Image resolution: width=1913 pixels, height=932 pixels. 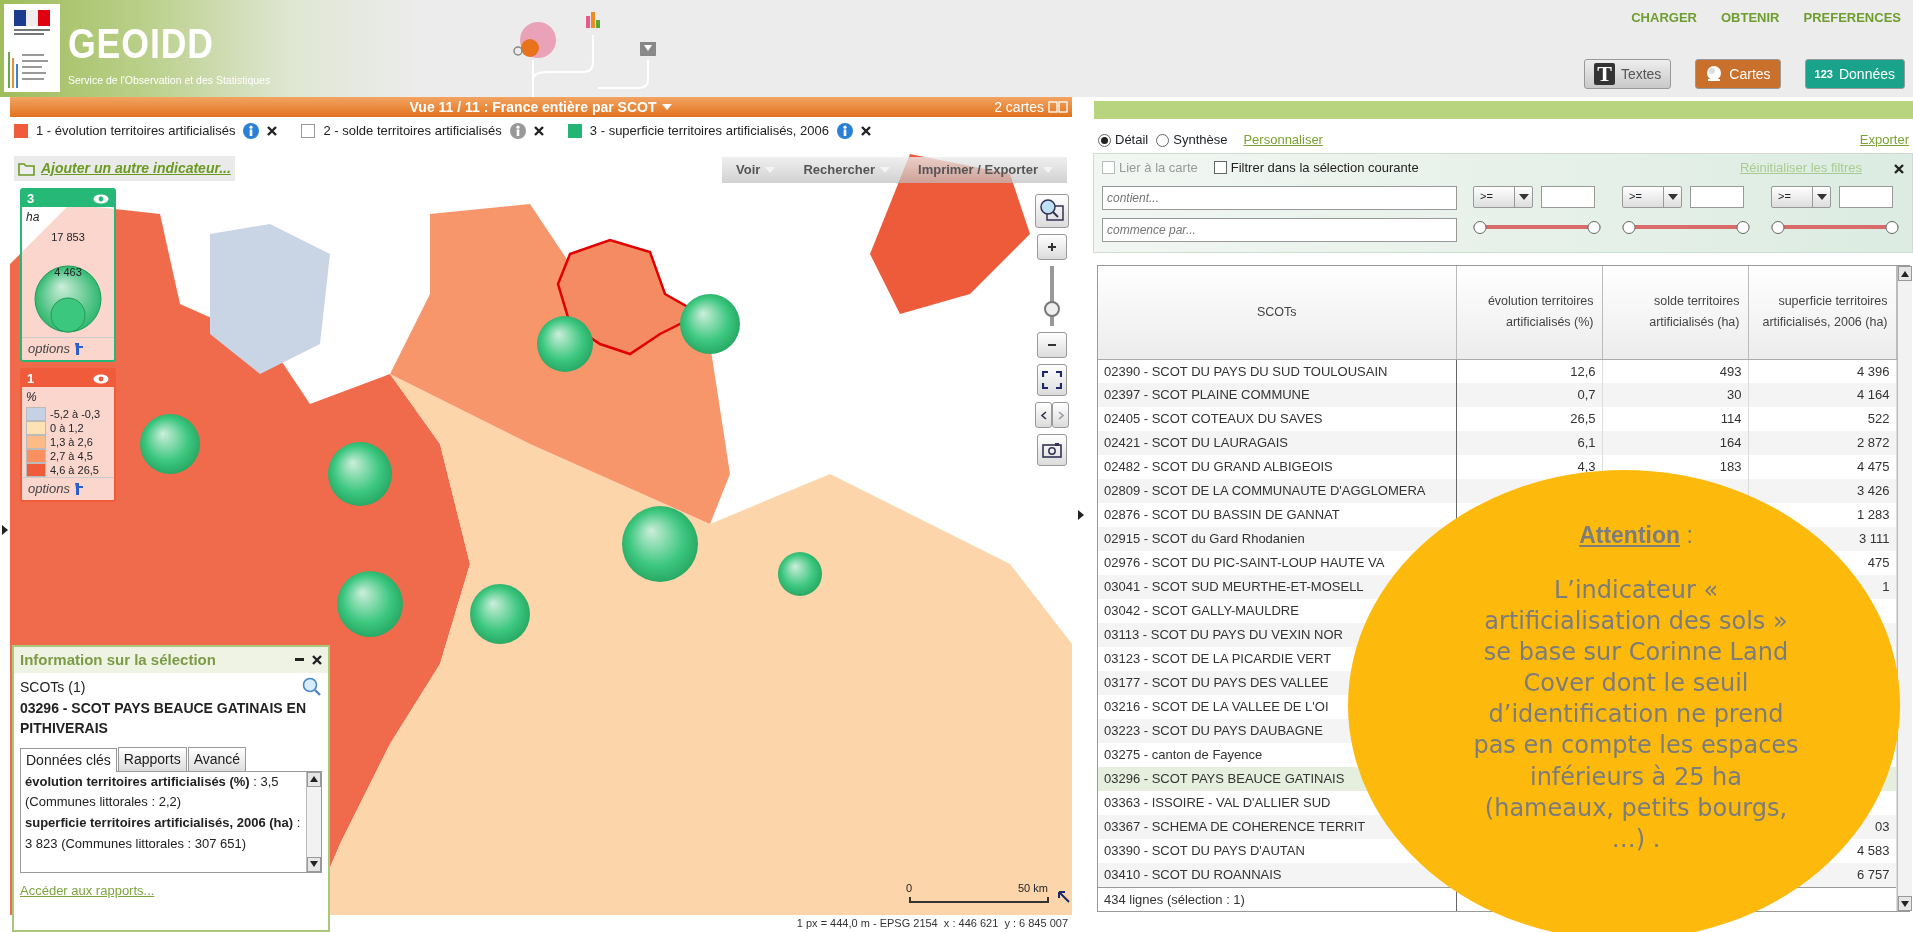 What do you see at coordinates (217, 758) in the screenshot?
I see `panel-tab: Avancé` at bounding box center [217, 758].